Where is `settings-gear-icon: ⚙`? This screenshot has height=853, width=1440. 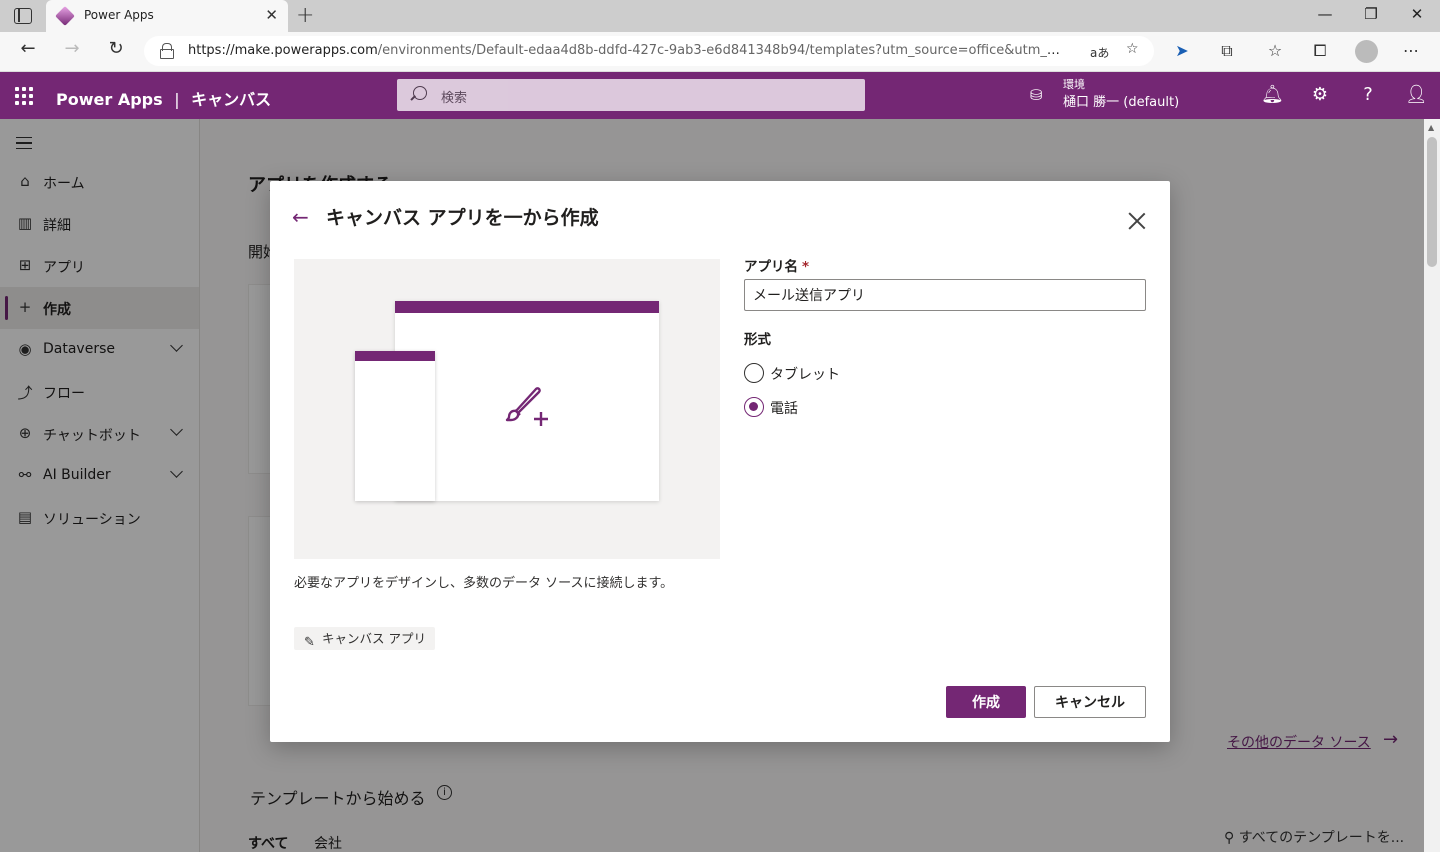
settings-gear-icon: ⚙ is located at coordinates (1320, 94).